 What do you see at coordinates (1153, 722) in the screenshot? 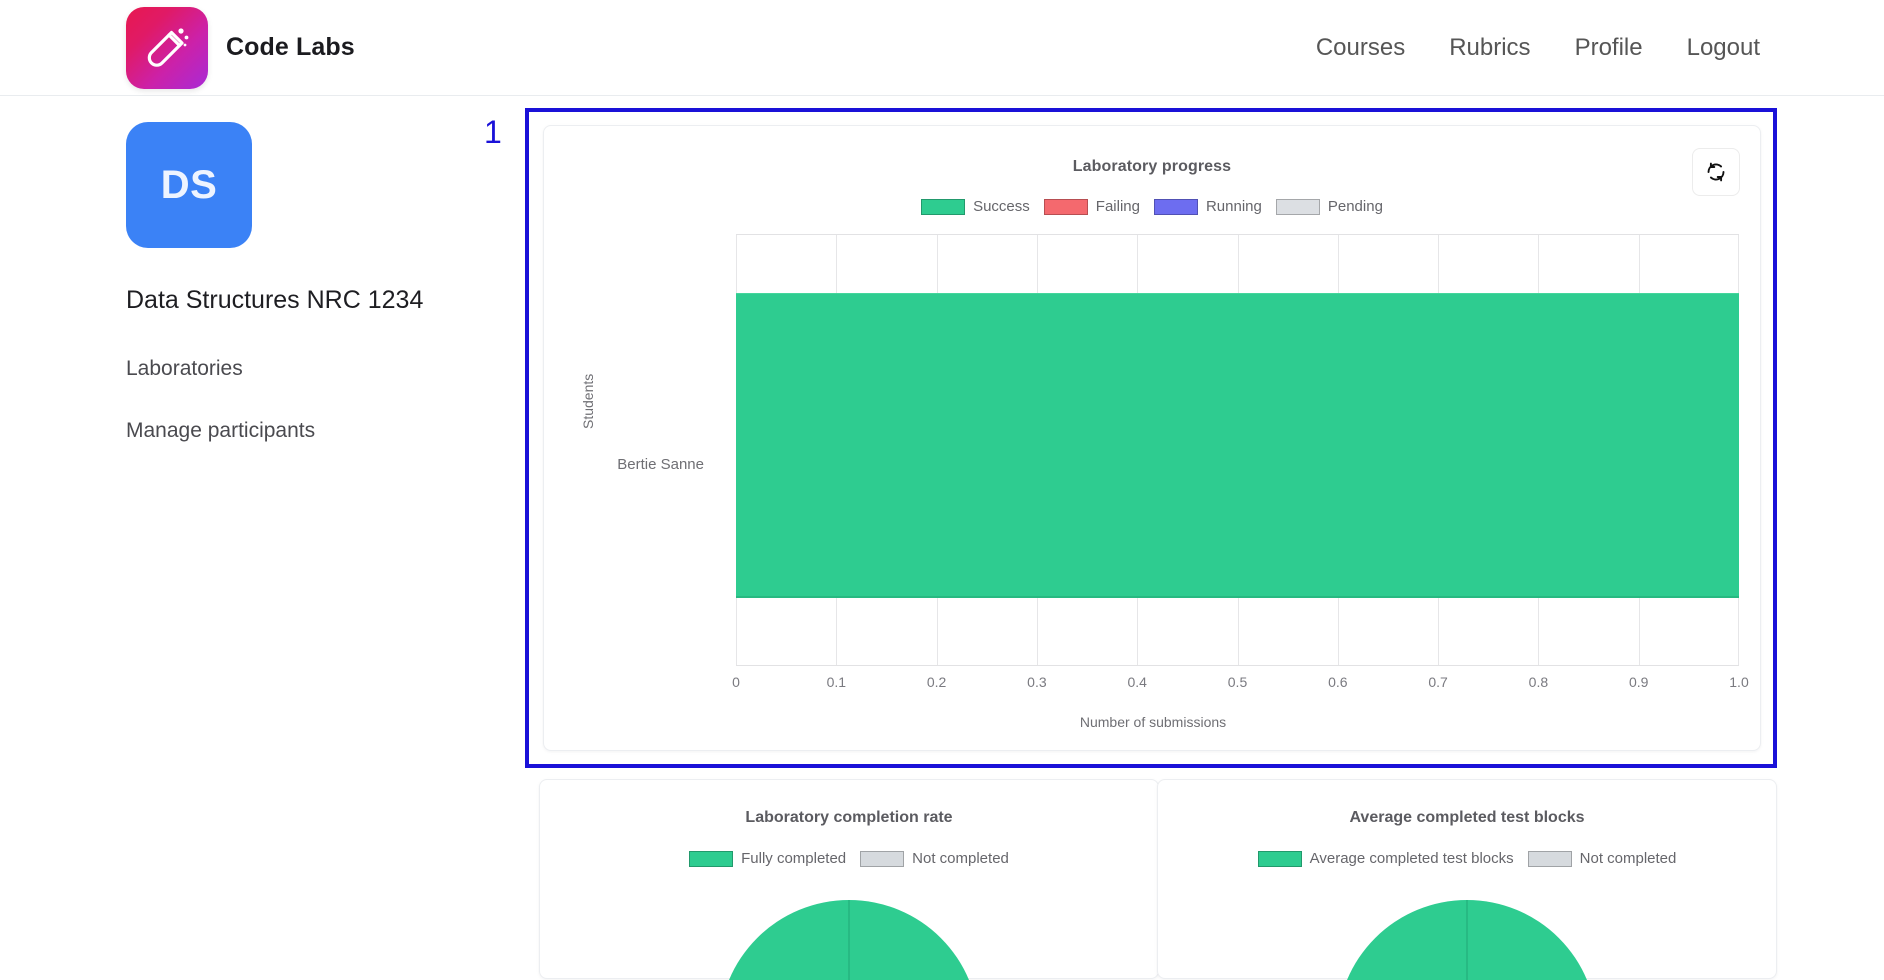
I see `x-axis-title: Number of submissions` at bounding box center [1153, 722].